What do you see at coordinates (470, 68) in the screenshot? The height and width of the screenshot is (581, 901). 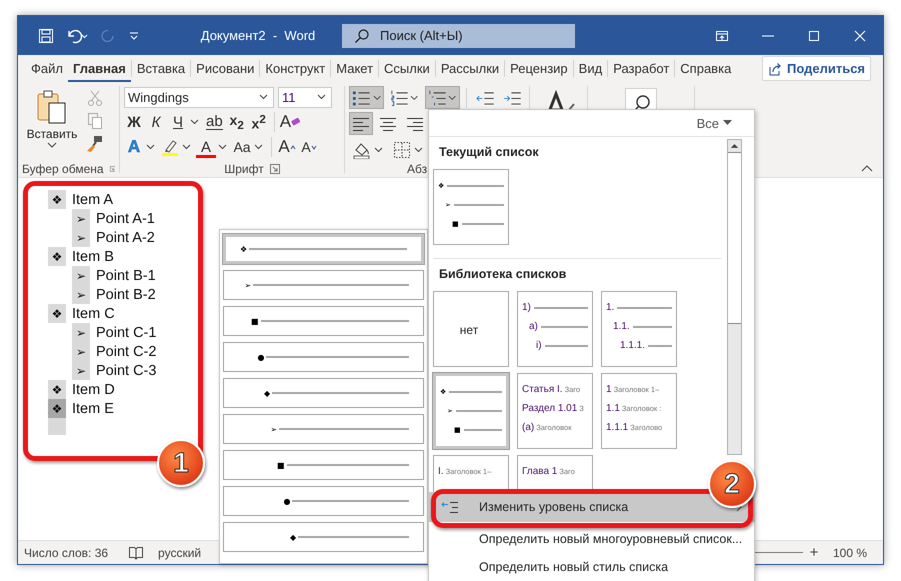 I see `ribbon-tab: Рассылки` at bounding box center [470, 68].